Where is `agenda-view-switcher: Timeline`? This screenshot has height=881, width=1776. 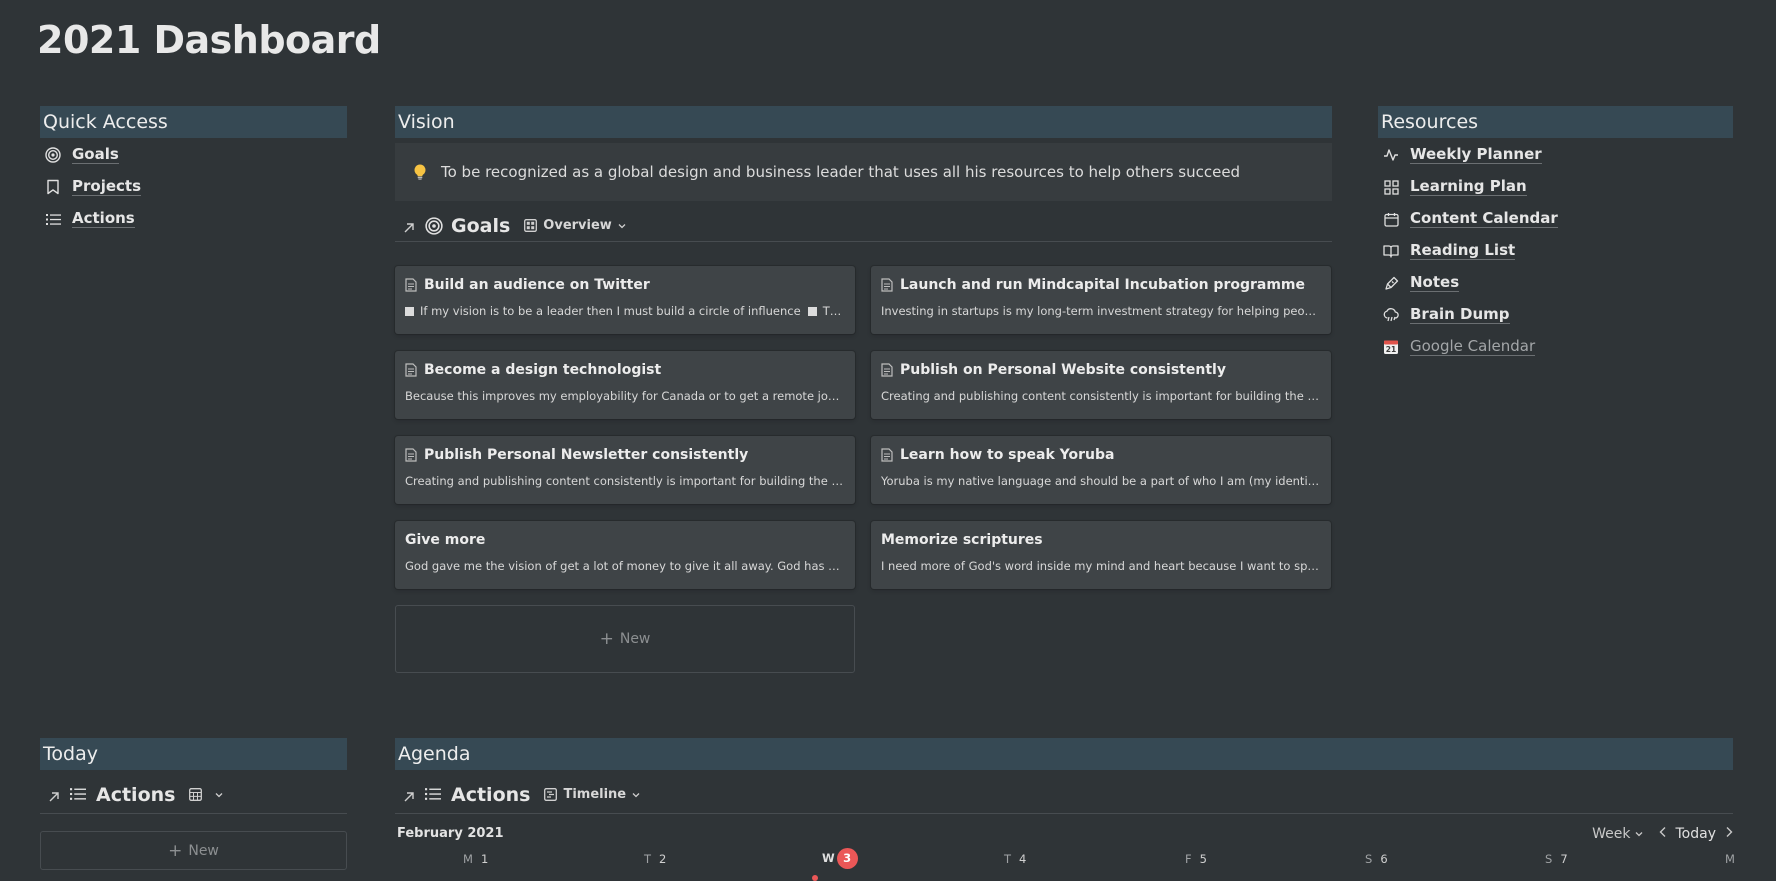 agenda-view-switcher: Timeline is located at coordinates (595, 794).